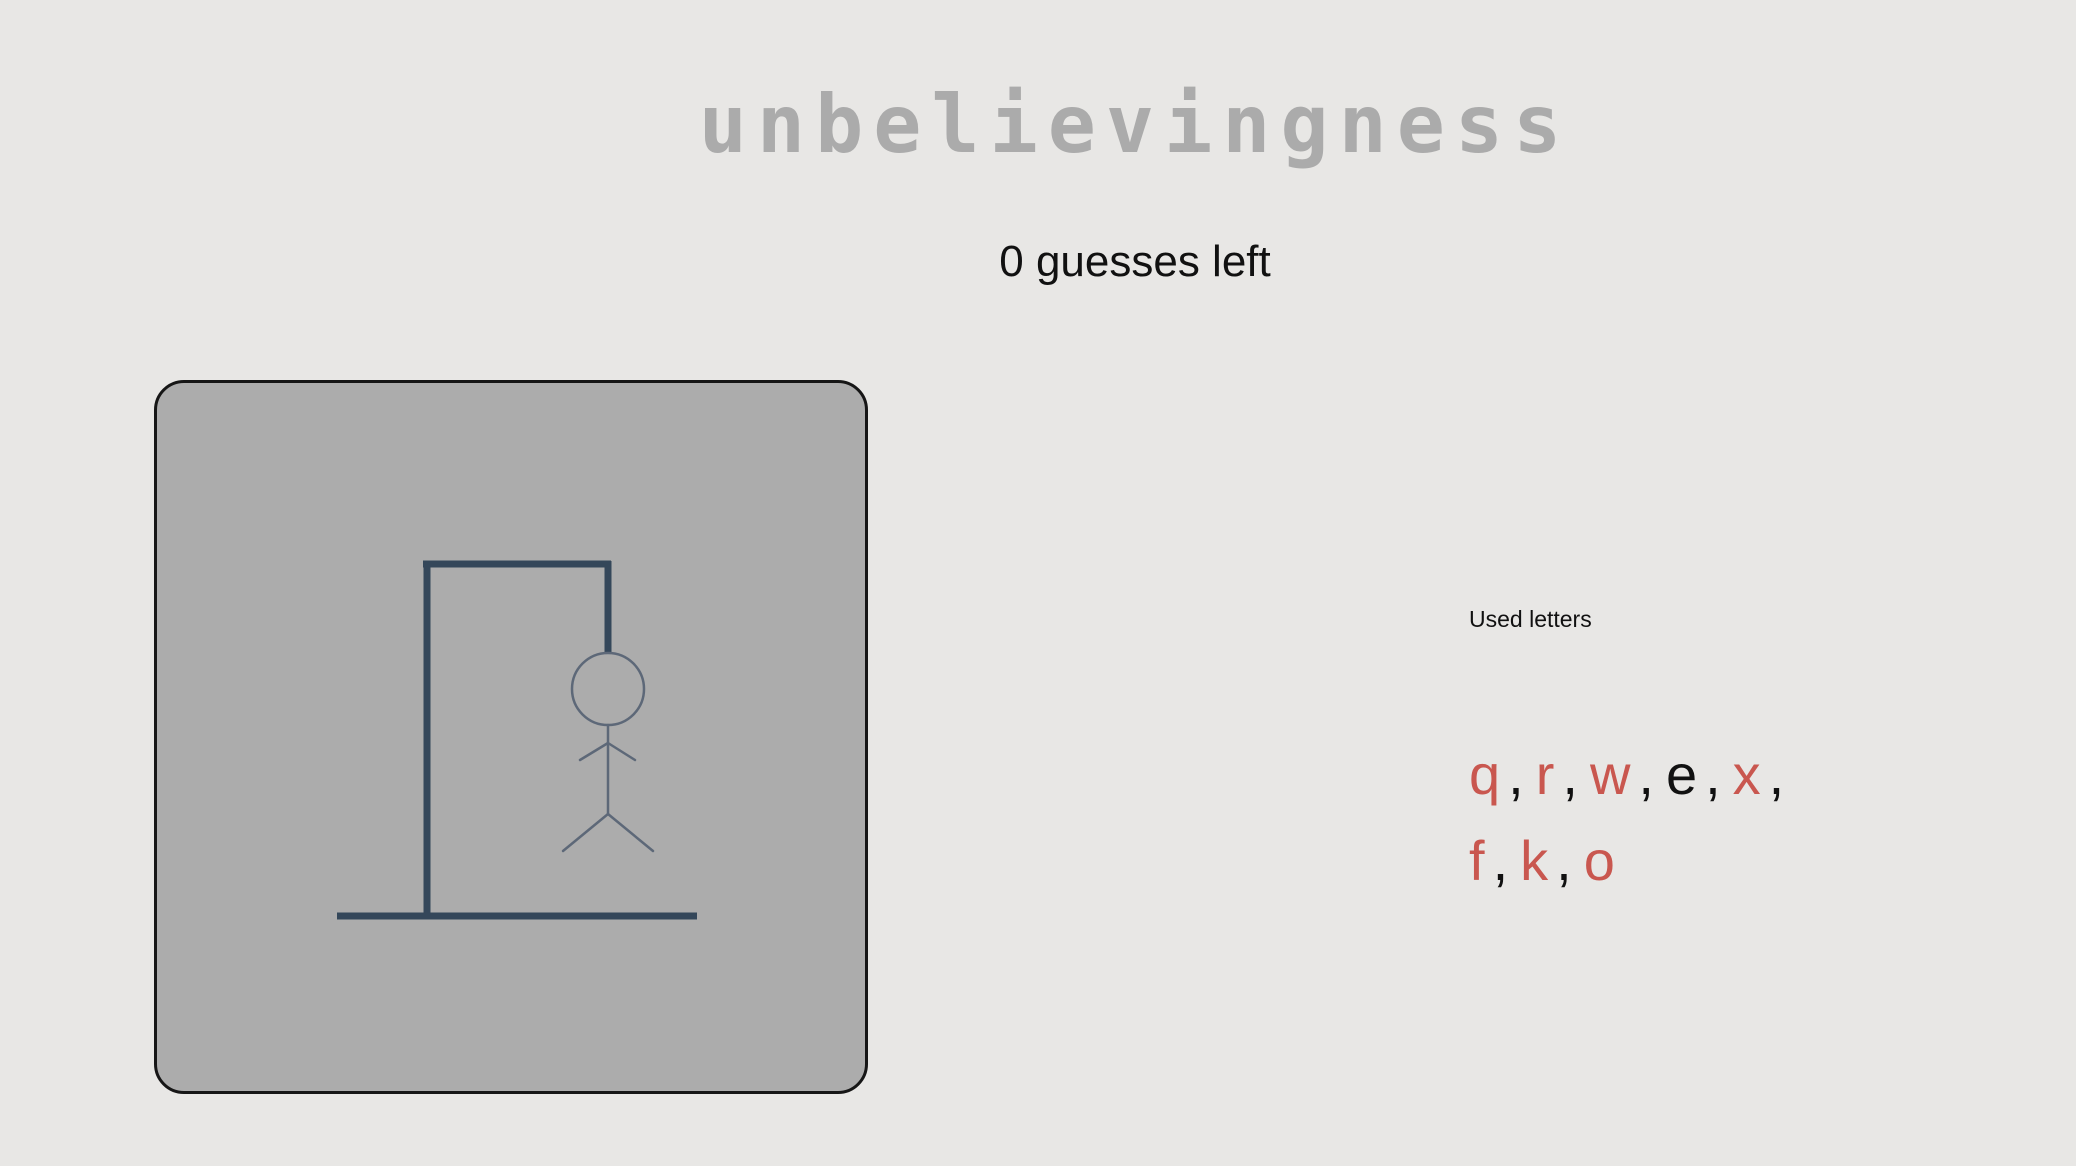  I want to click on figure-left-arm, so click(594, 751).